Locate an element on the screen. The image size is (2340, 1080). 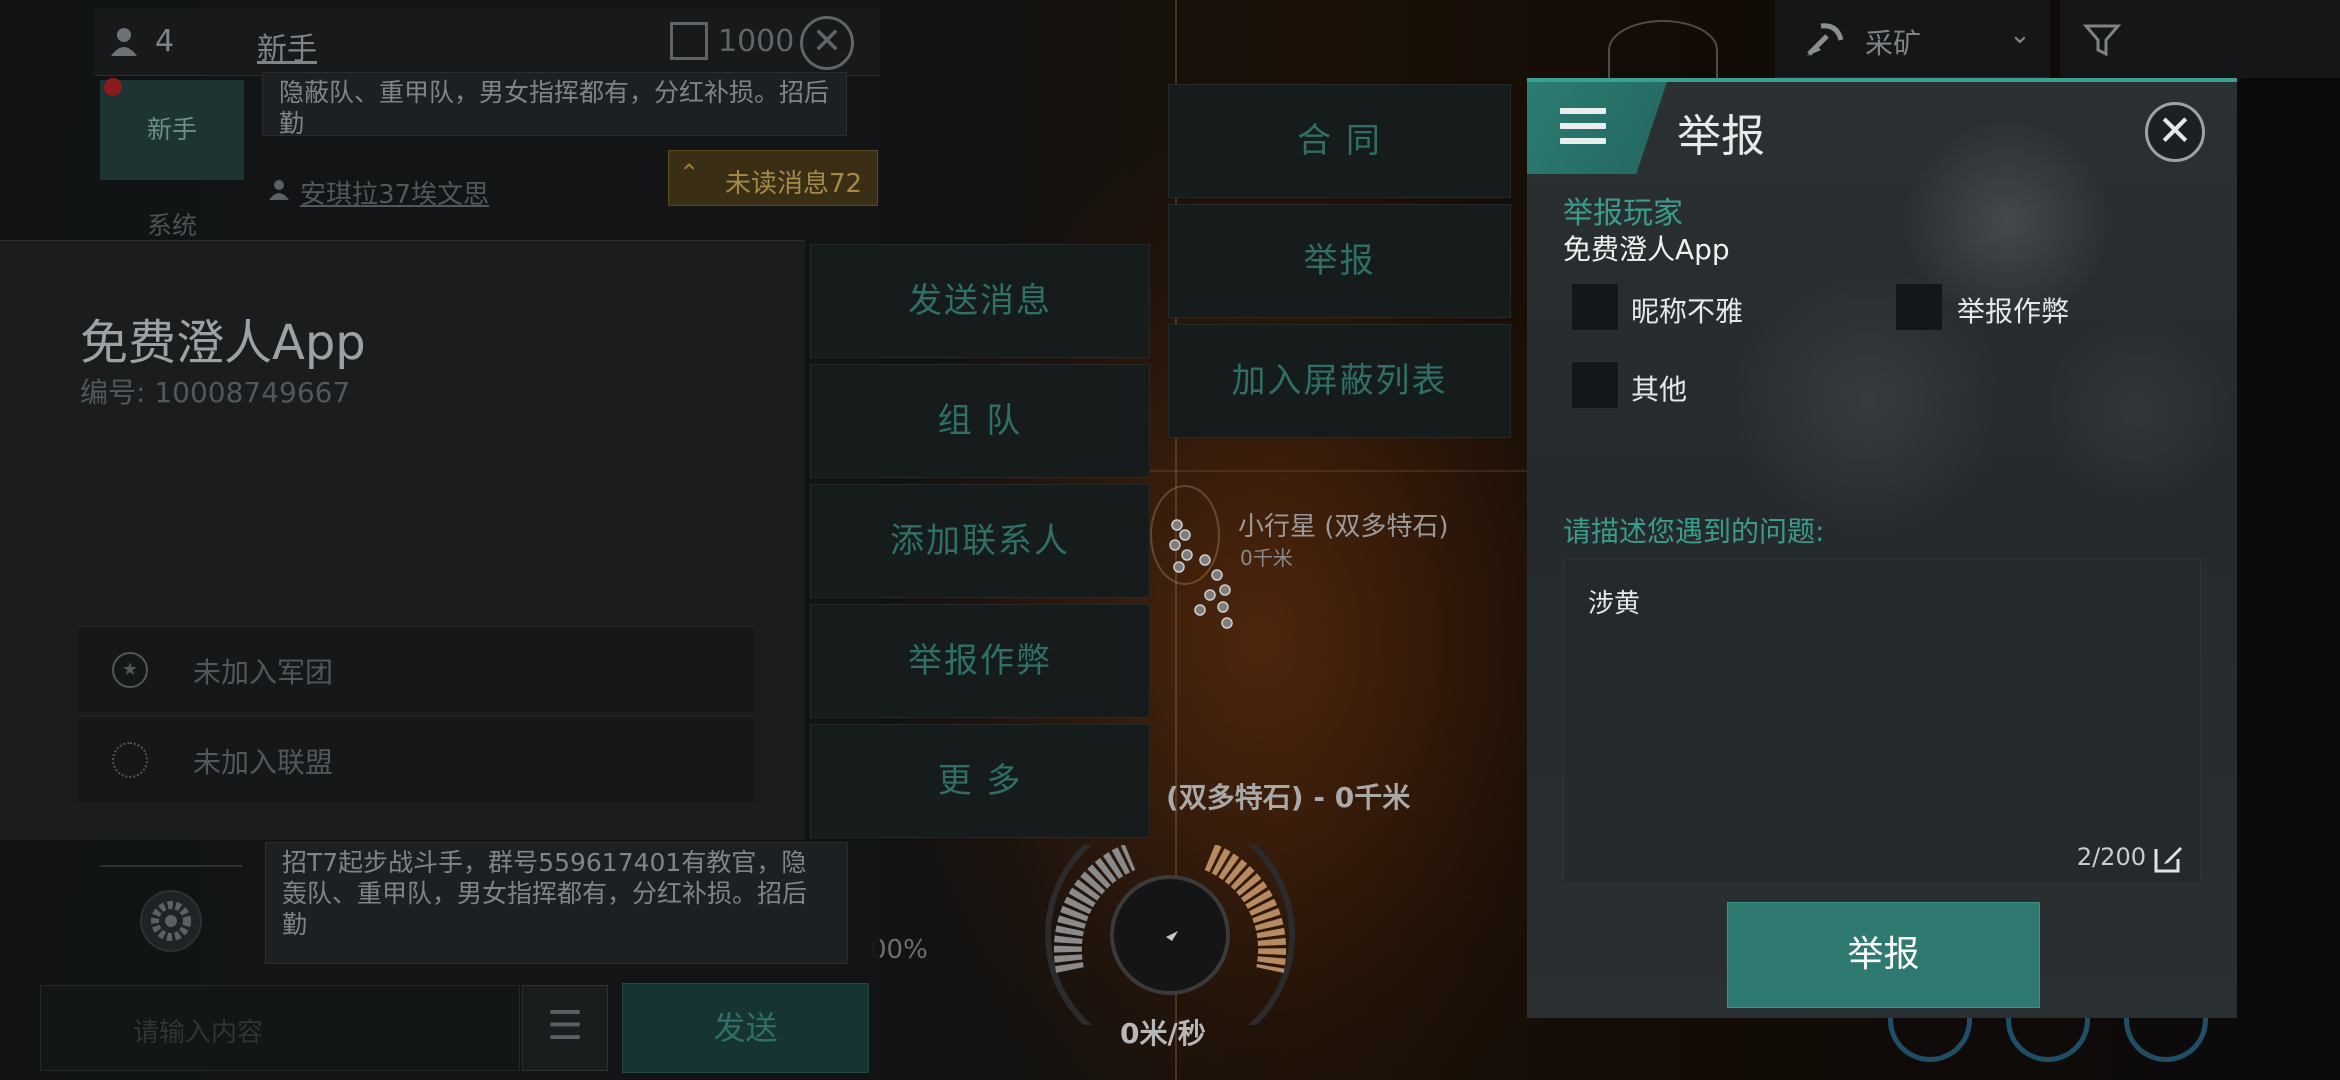
corp-row: ★ 未加入军团 is located at coordinates (416, 669).